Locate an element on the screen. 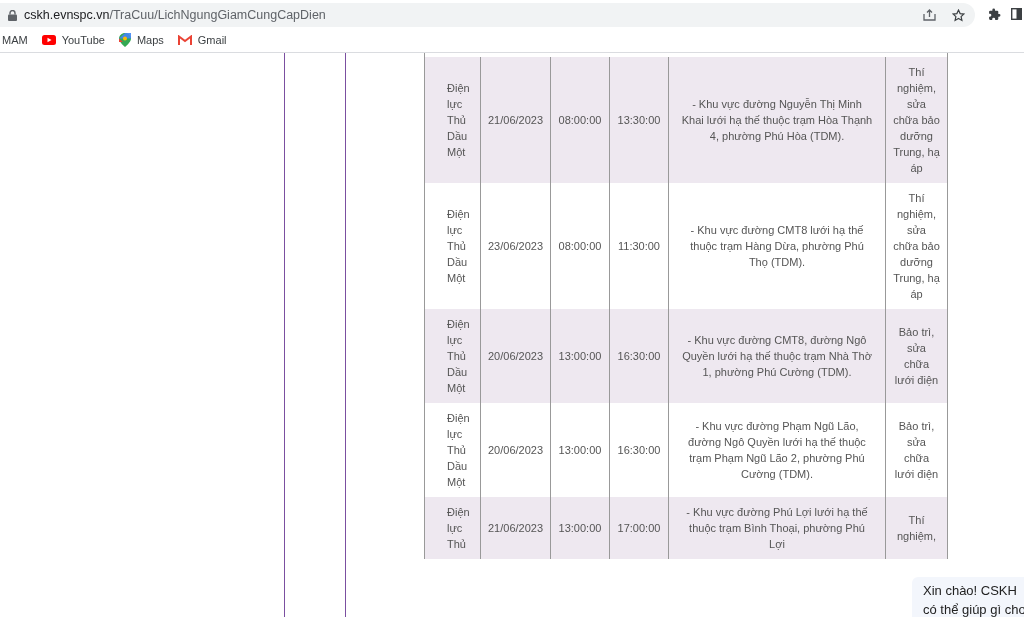 The height and width of the screenshot is (617, 1024). table-cell: 17:00:00 is located at coordinates (639, 528).